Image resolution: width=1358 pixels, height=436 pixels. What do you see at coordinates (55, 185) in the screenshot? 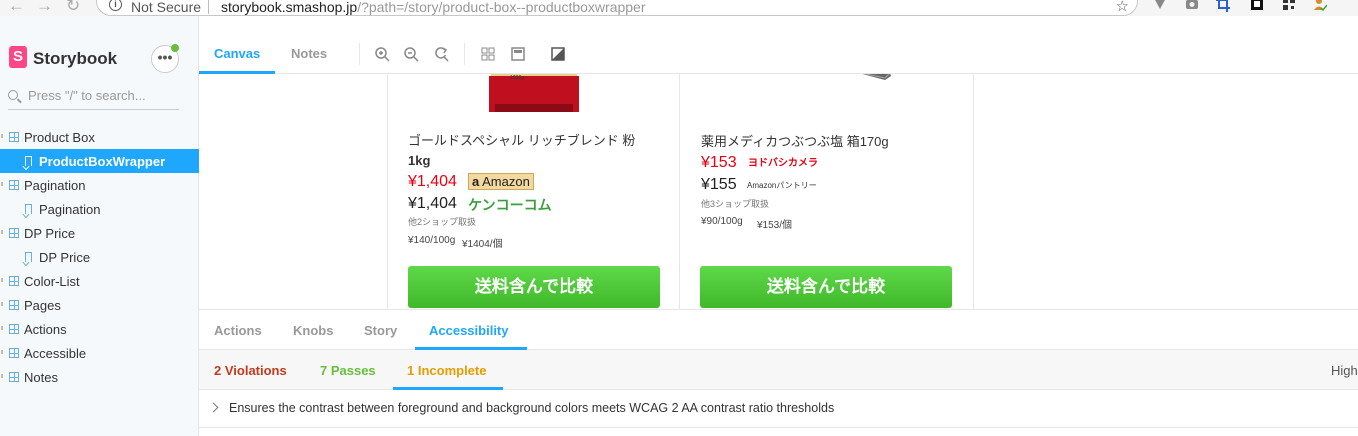
I see `sidebar-item-label: Pagination` at bounding box center [55, 185].